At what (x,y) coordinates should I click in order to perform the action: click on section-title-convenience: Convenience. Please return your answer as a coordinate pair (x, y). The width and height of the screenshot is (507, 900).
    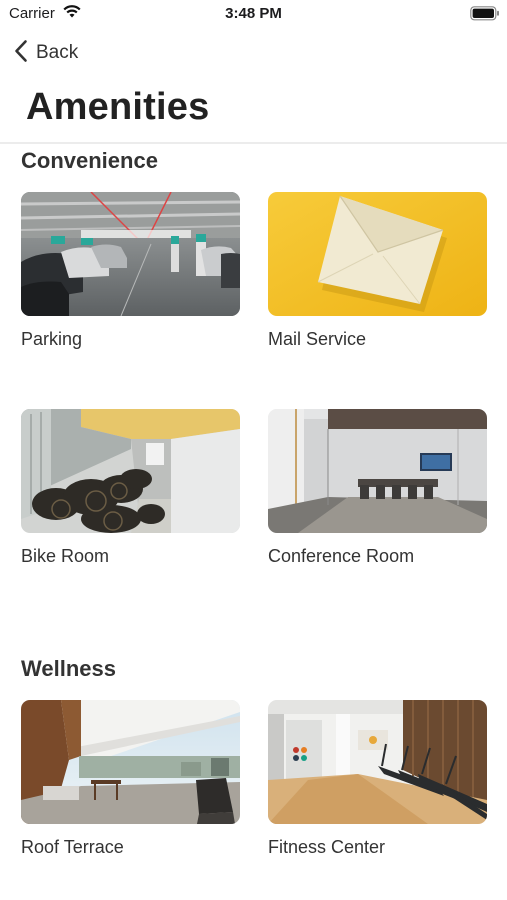
    Looking at the image, I should click on (89, 160).